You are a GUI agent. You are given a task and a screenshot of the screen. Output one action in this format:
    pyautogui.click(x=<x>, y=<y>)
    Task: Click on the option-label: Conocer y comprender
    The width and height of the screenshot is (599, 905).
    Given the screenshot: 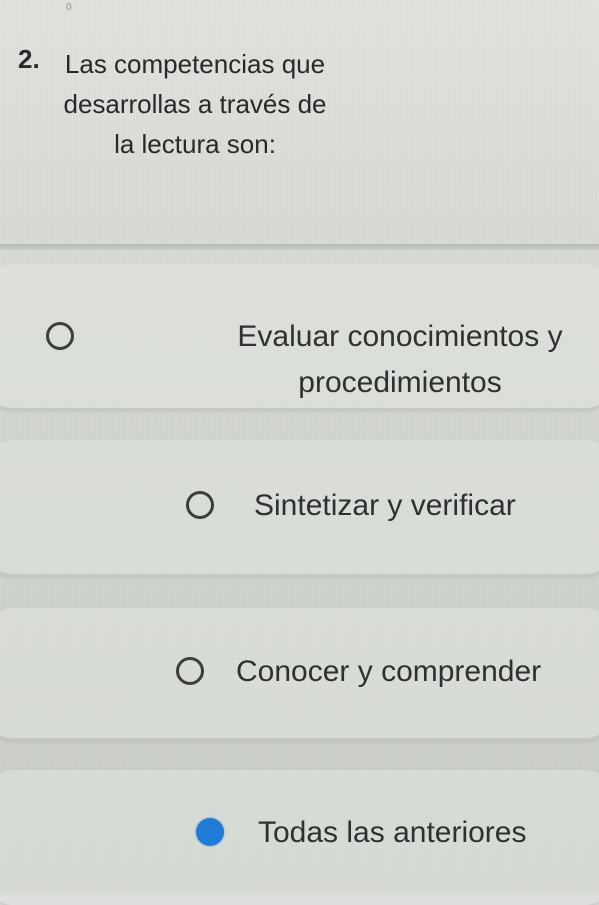 What is the action you would take?
    pyautogui.click(x=389, y=671)
    